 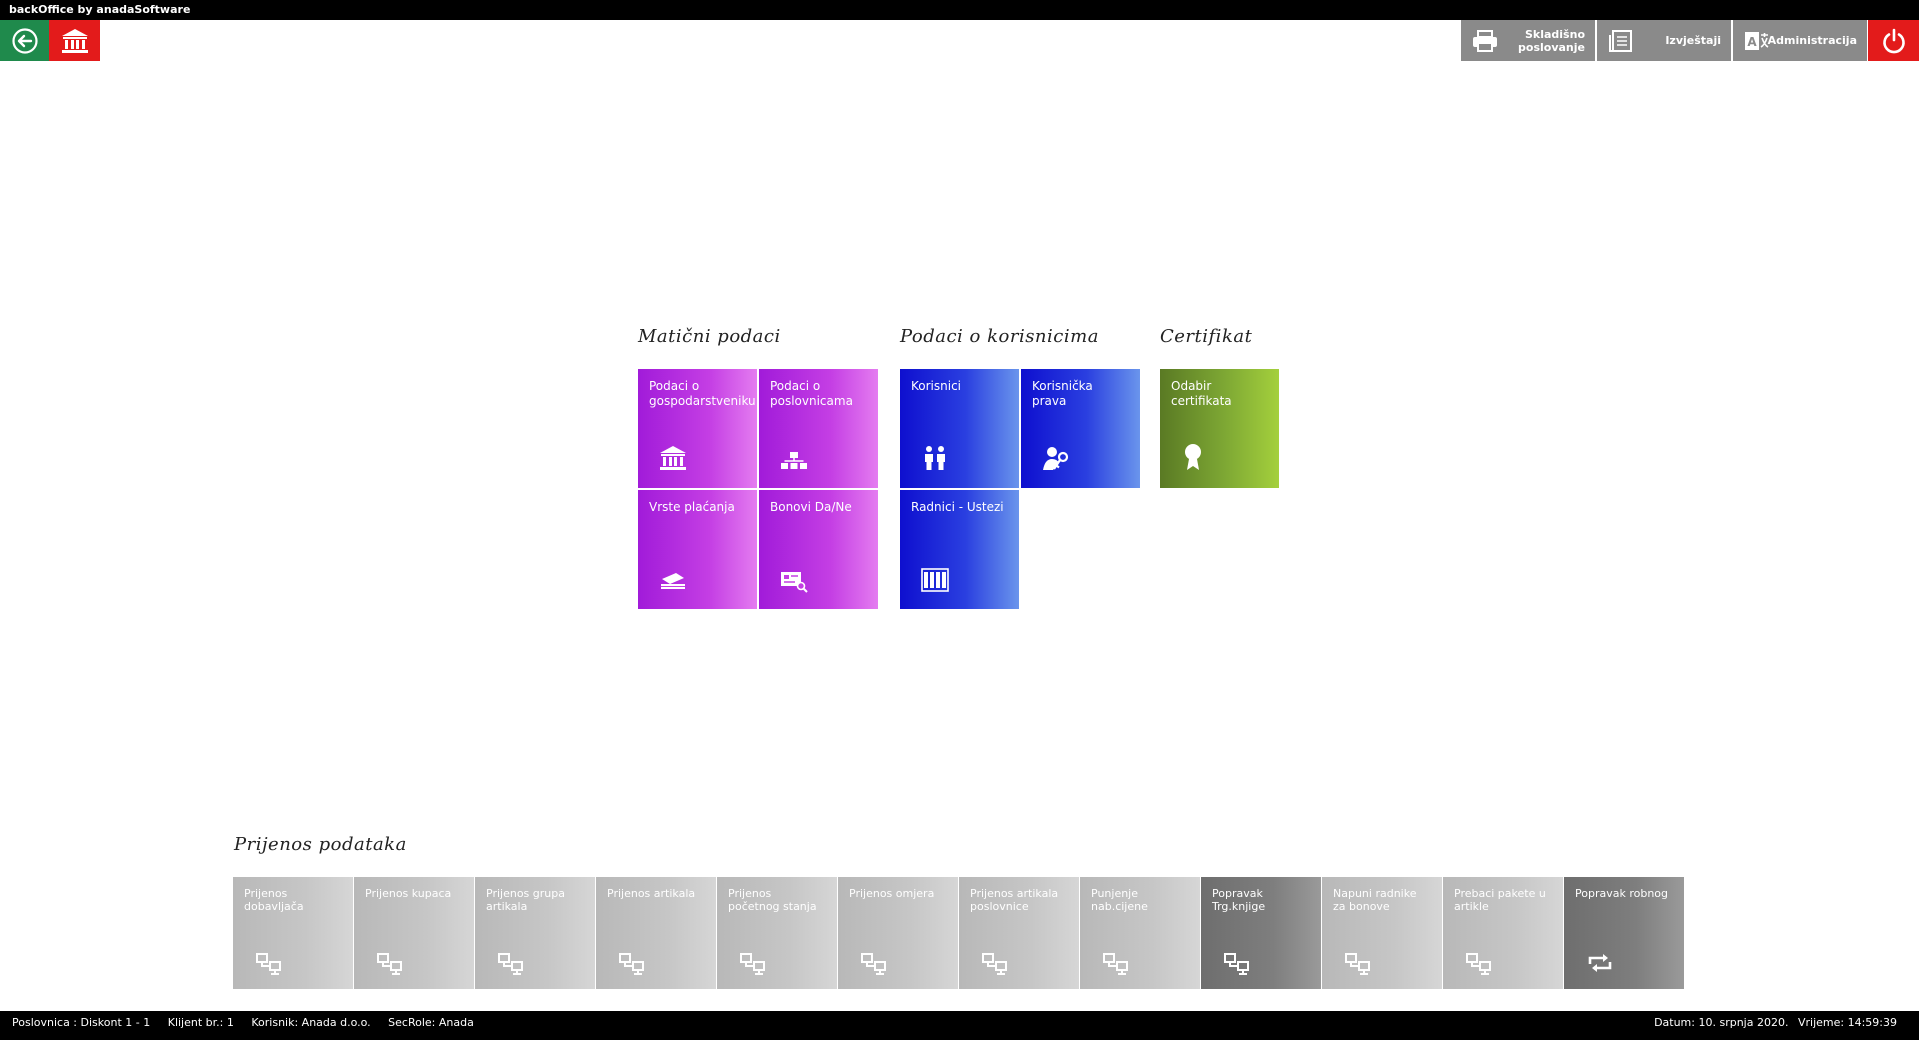 What do you see at coordinates (81, 1022) in the screenshot?
I see `status-poslovnica: Poslovnica : Diskont 1 - 1` at bounding box center [81, 1022].